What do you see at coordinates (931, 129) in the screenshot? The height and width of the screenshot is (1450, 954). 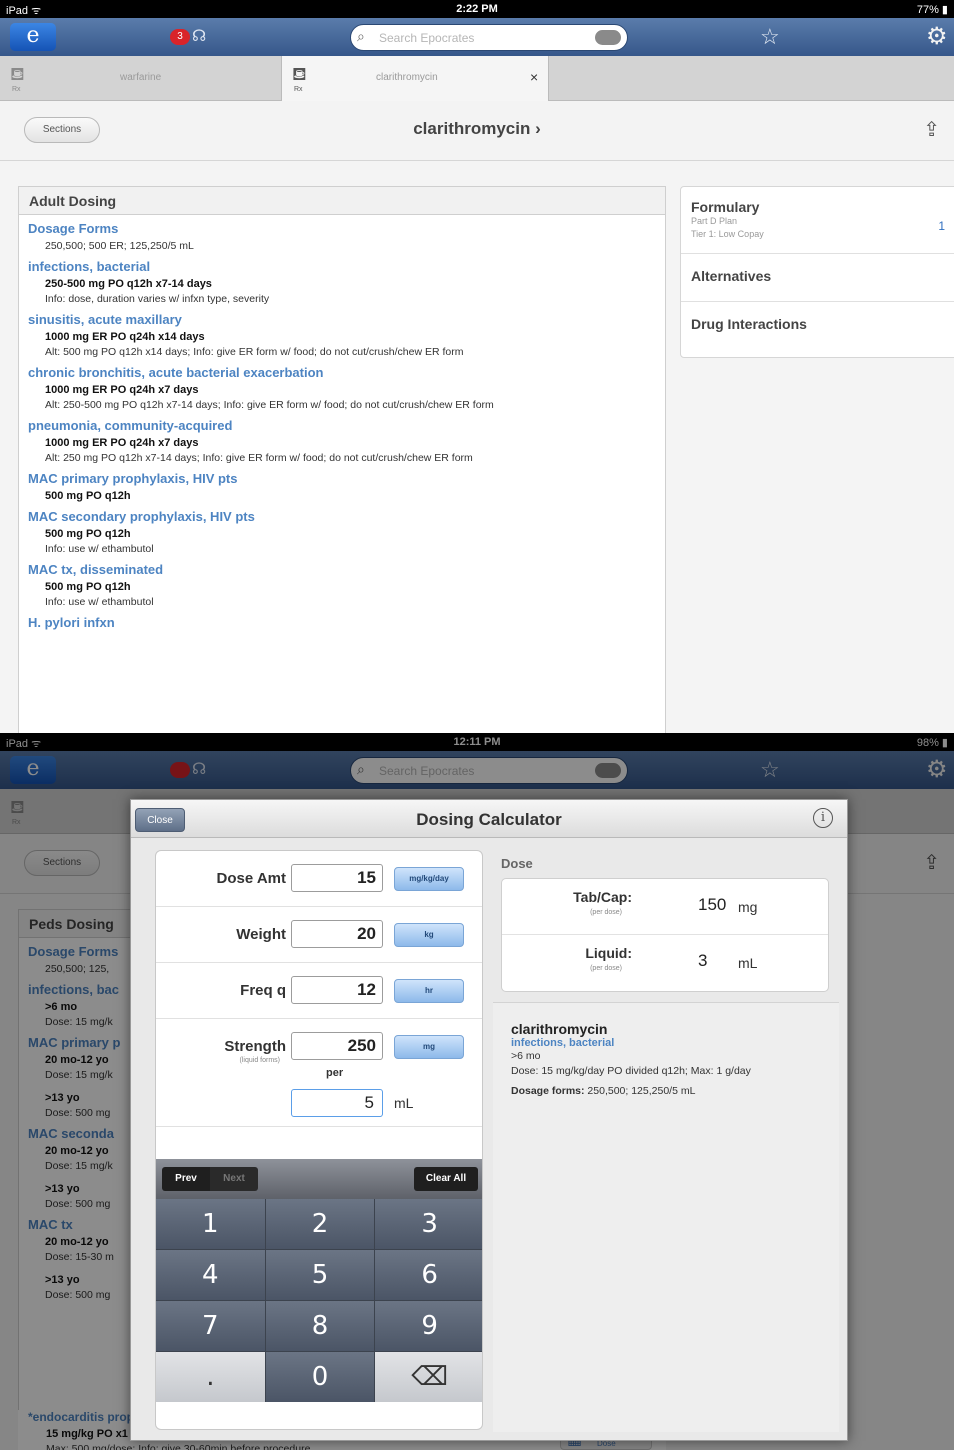 I see `share-icon: ⇪` at bounding box center [931, 129].